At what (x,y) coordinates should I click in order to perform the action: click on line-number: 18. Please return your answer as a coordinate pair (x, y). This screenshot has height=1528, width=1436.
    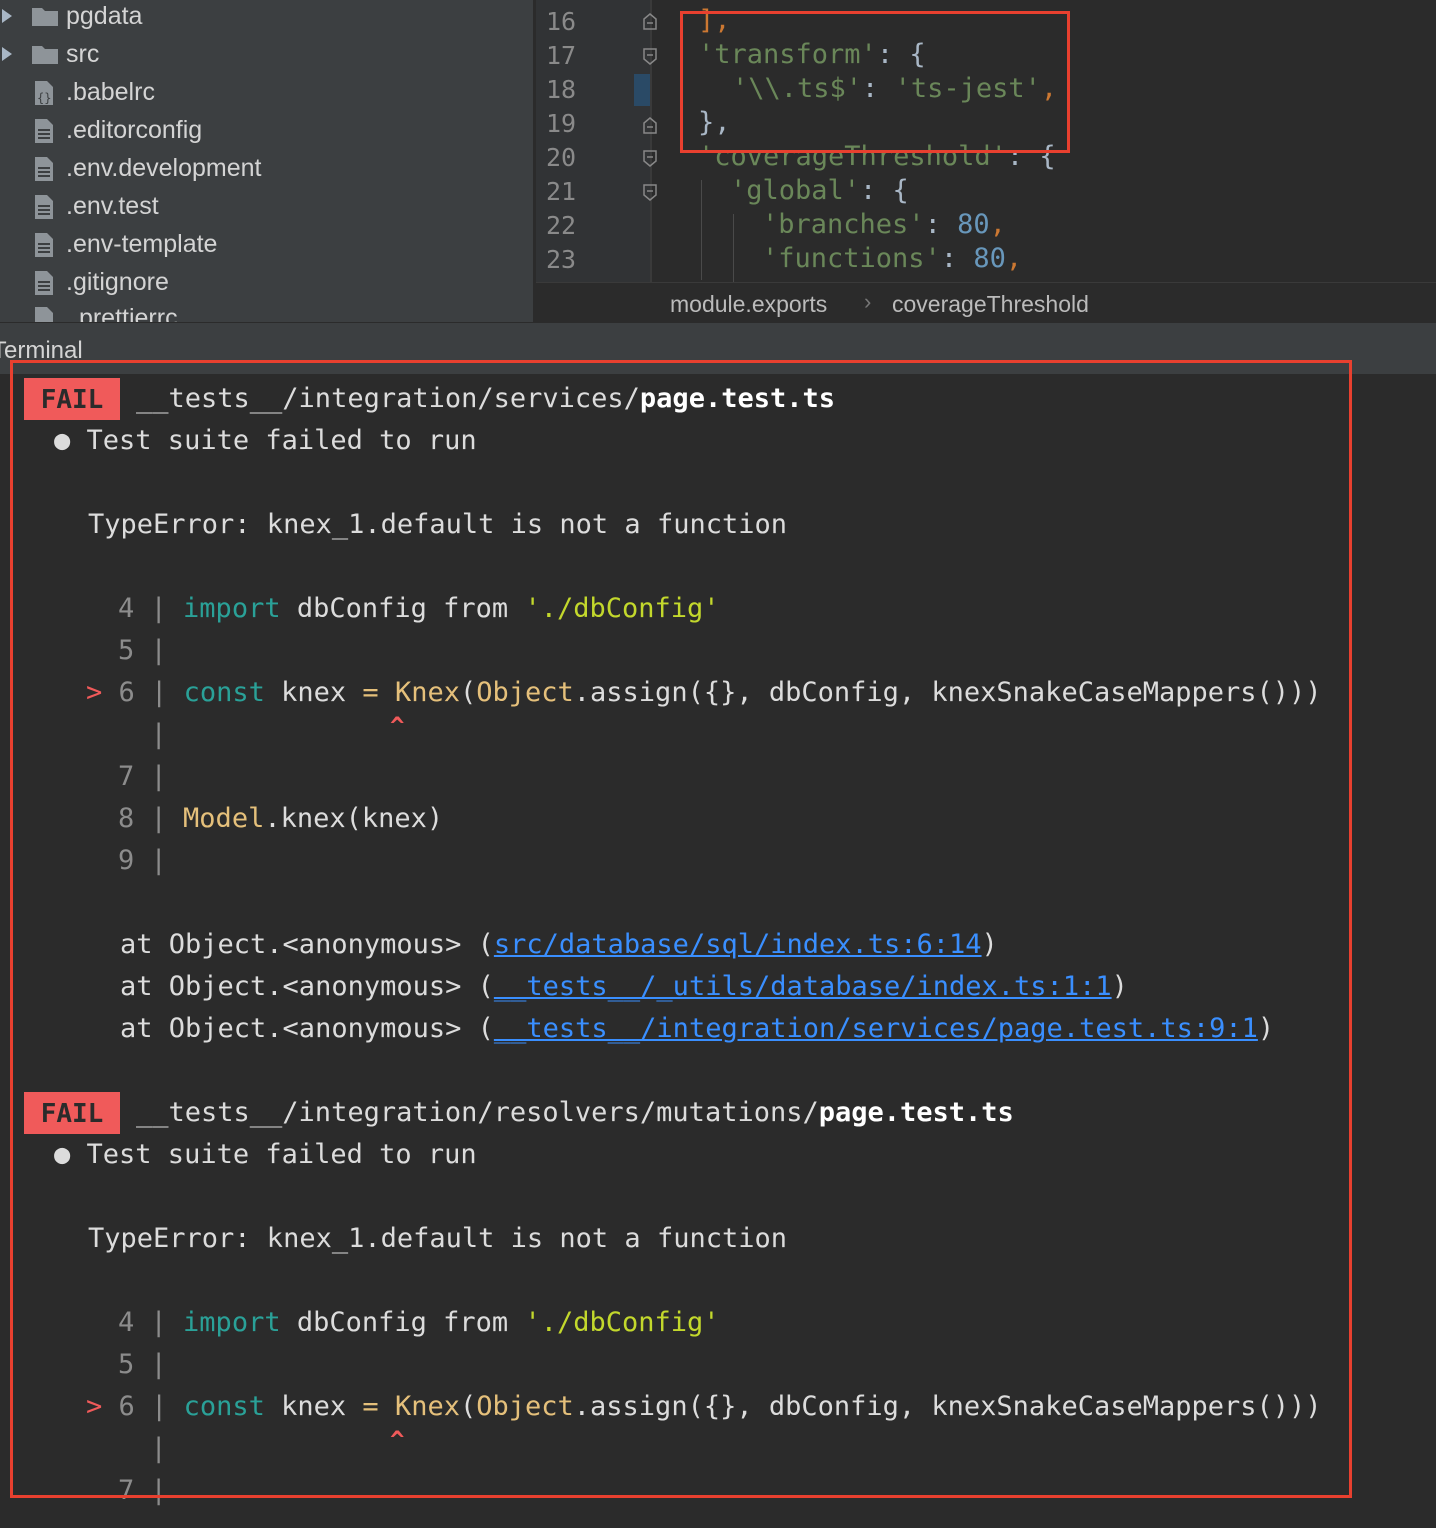
    Looking at the image, I should click on (561, 89).